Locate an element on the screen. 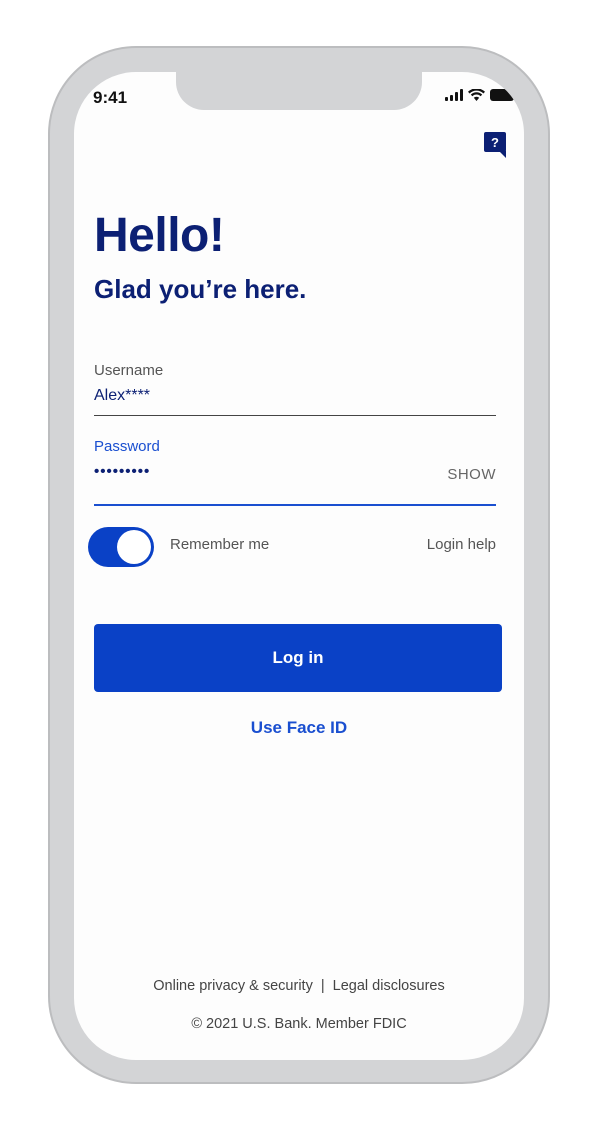 The height and width of the screenshot is (1126, 600). privacy-security-link: Online privacy & security is located at coordinates (233, 986).